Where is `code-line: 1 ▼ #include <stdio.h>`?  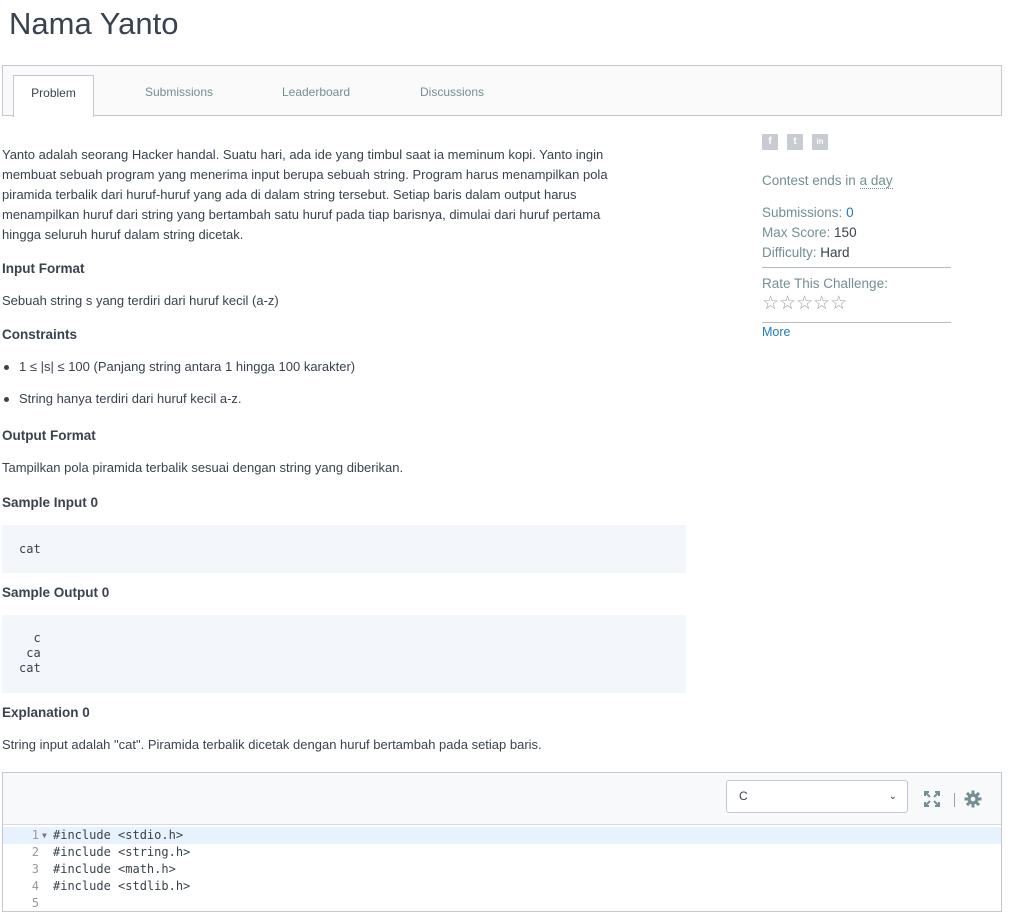
code-line: 1 ▼ #include <stdio.h> is located at coordinates (502, 835).